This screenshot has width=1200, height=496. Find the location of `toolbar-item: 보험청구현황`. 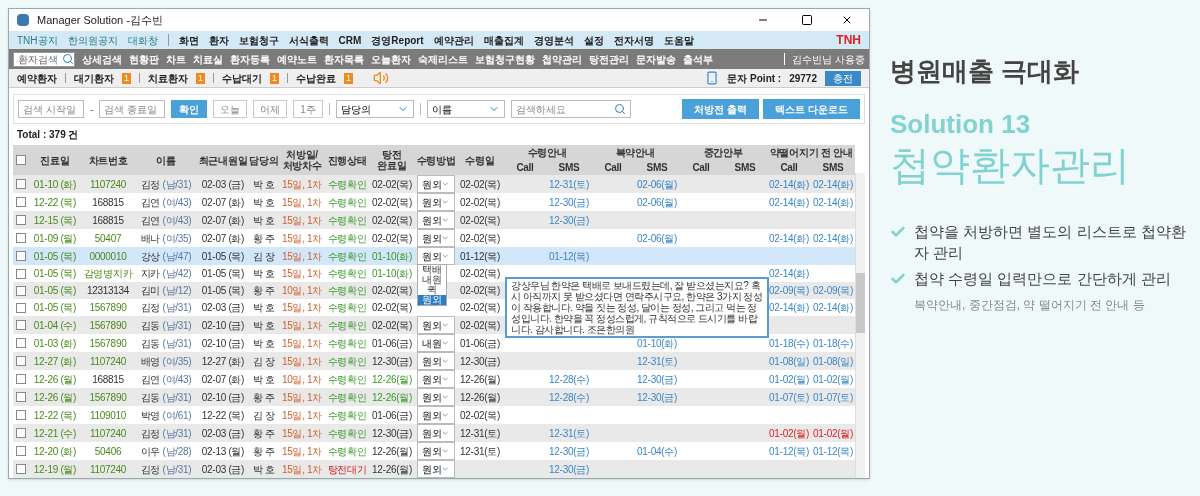

toolbar-item: 보험청구현황 is located at coordinates (505, 59).